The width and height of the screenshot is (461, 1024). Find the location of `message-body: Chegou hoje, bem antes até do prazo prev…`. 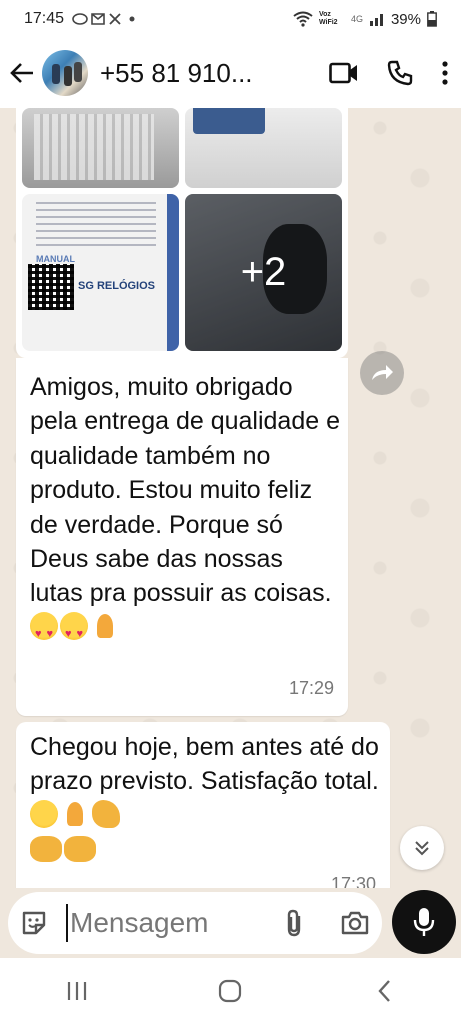

message-body: Chegou hoje, bem antes até do prazo prev… is located at coordinates (204, 764).